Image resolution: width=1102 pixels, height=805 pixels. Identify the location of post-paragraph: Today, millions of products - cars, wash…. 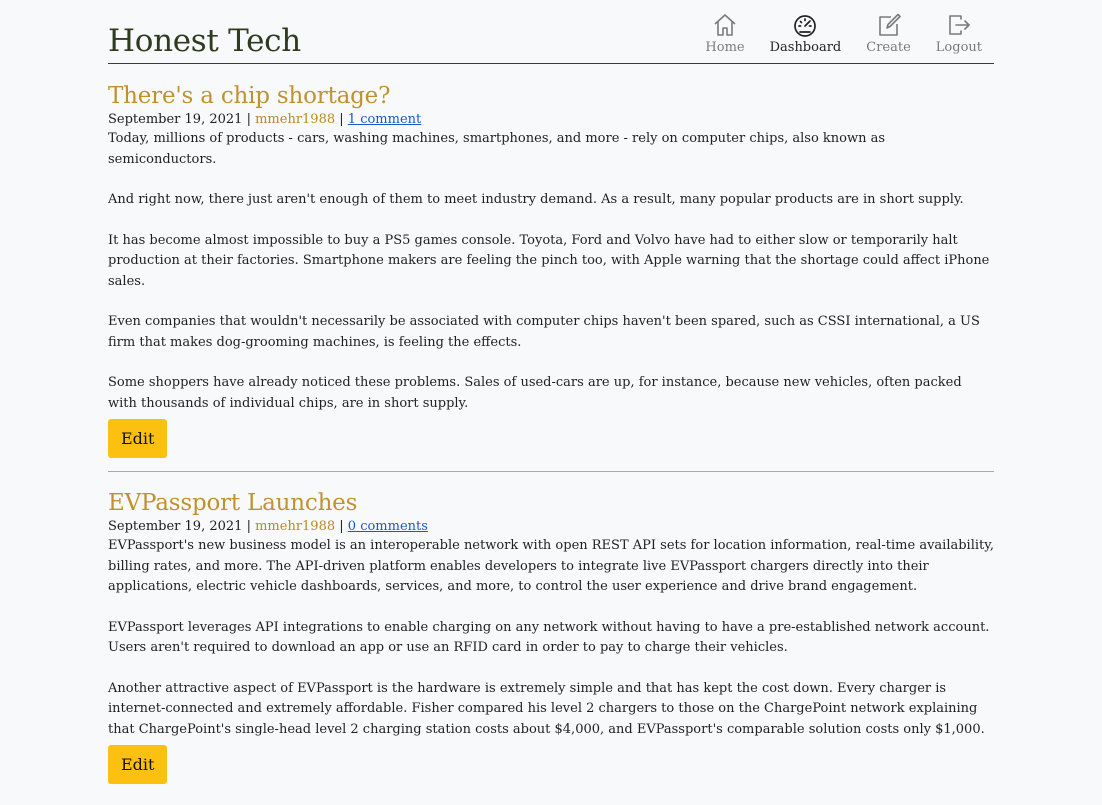
(497, 149).